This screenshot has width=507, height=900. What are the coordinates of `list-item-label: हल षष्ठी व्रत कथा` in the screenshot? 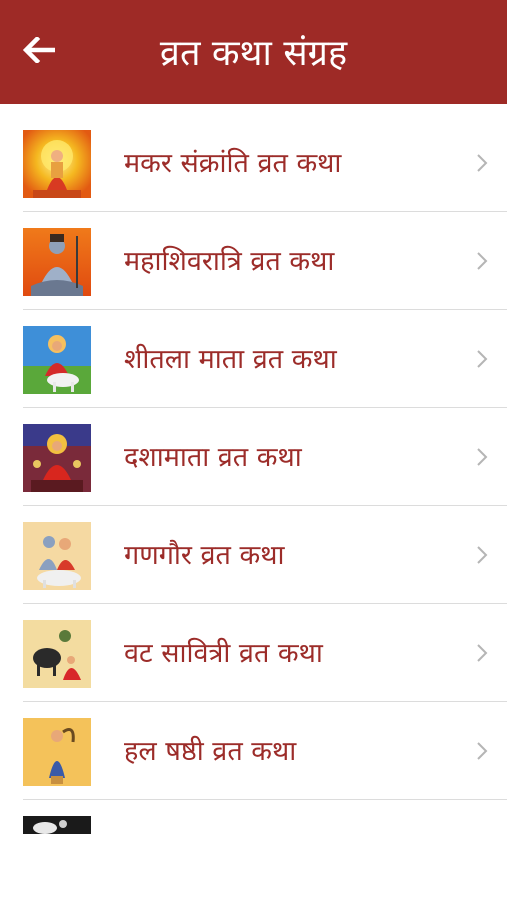 It's located at (210, 751).